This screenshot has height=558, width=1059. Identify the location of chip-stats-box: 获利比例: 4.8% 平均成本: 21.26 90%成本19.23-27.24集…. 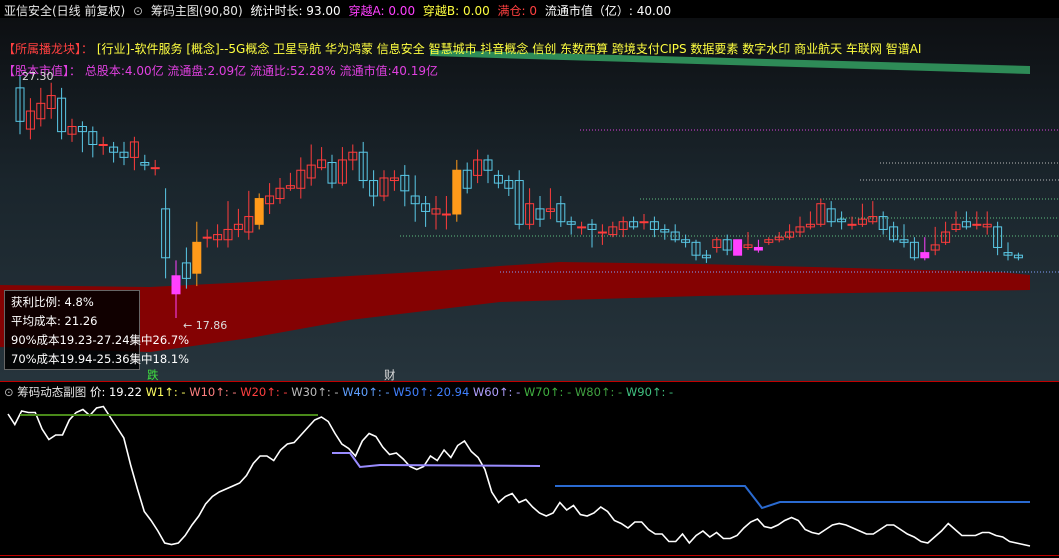
(97, 330).